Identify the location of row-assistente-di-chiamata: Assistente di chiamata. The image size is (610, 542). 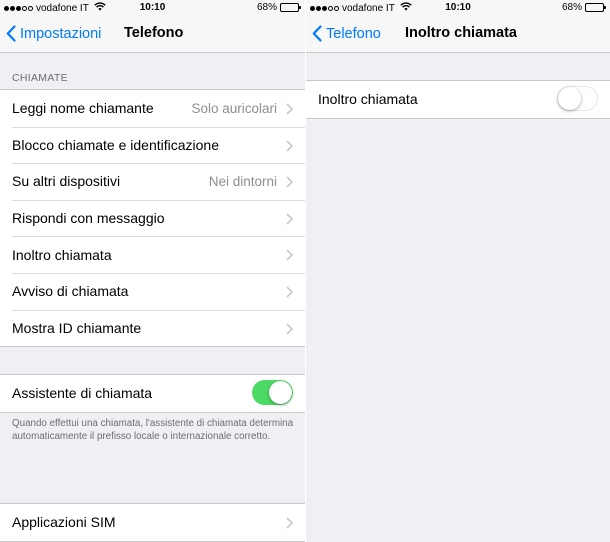
(152, 393).